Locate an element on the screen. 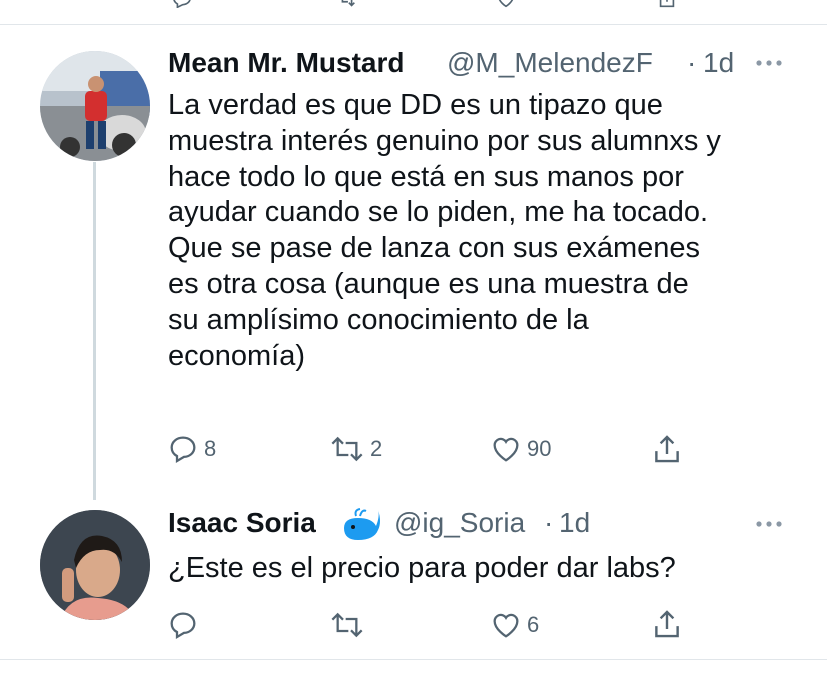 Image resolution: width=827 pixels, height=682 pixels. tweet-1-retweet-button: 2 is located at coordinates (355, 449).